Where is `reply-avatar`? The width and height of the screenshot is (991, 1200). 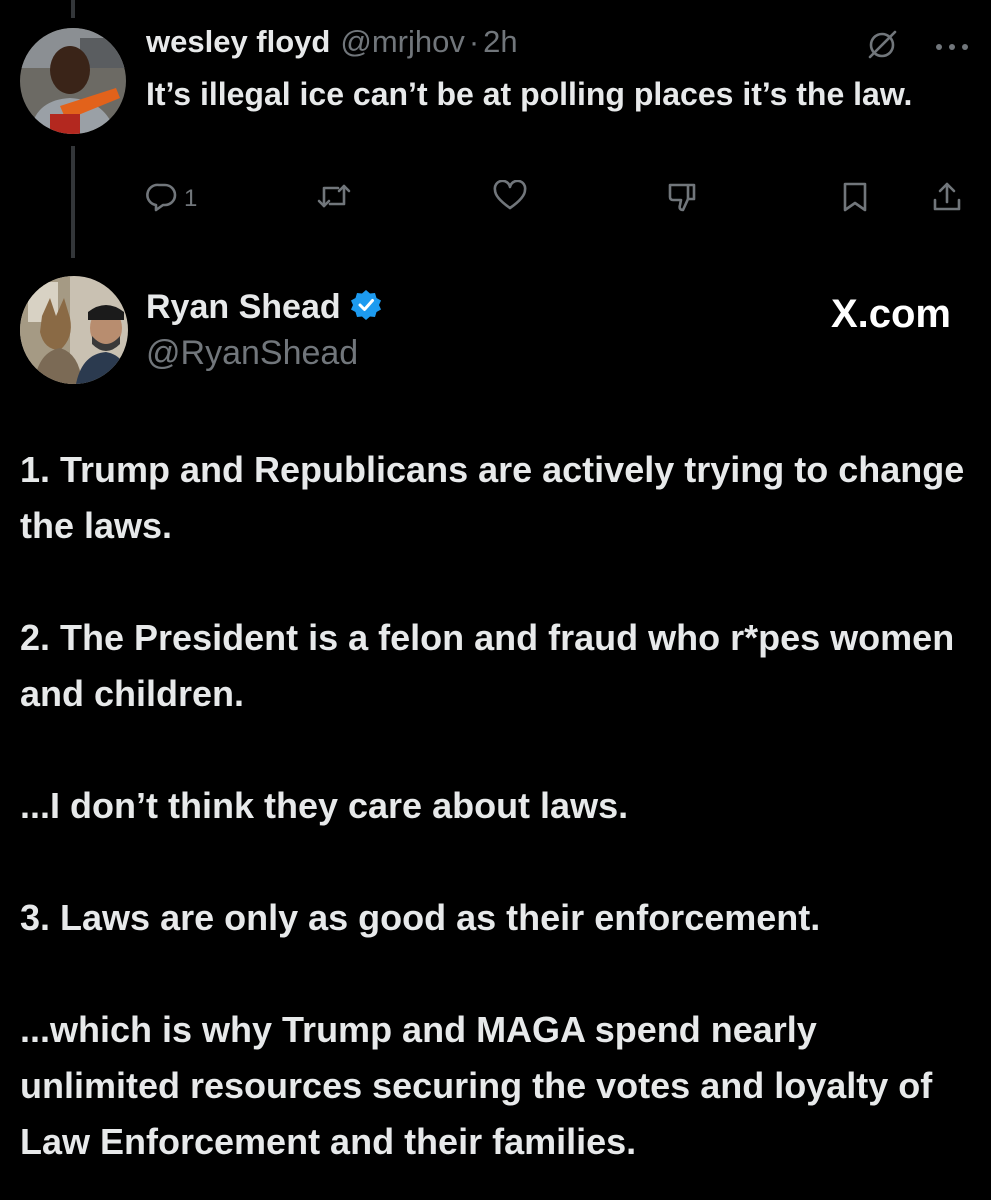
reply-avatar is located at coordinates (73, 81).